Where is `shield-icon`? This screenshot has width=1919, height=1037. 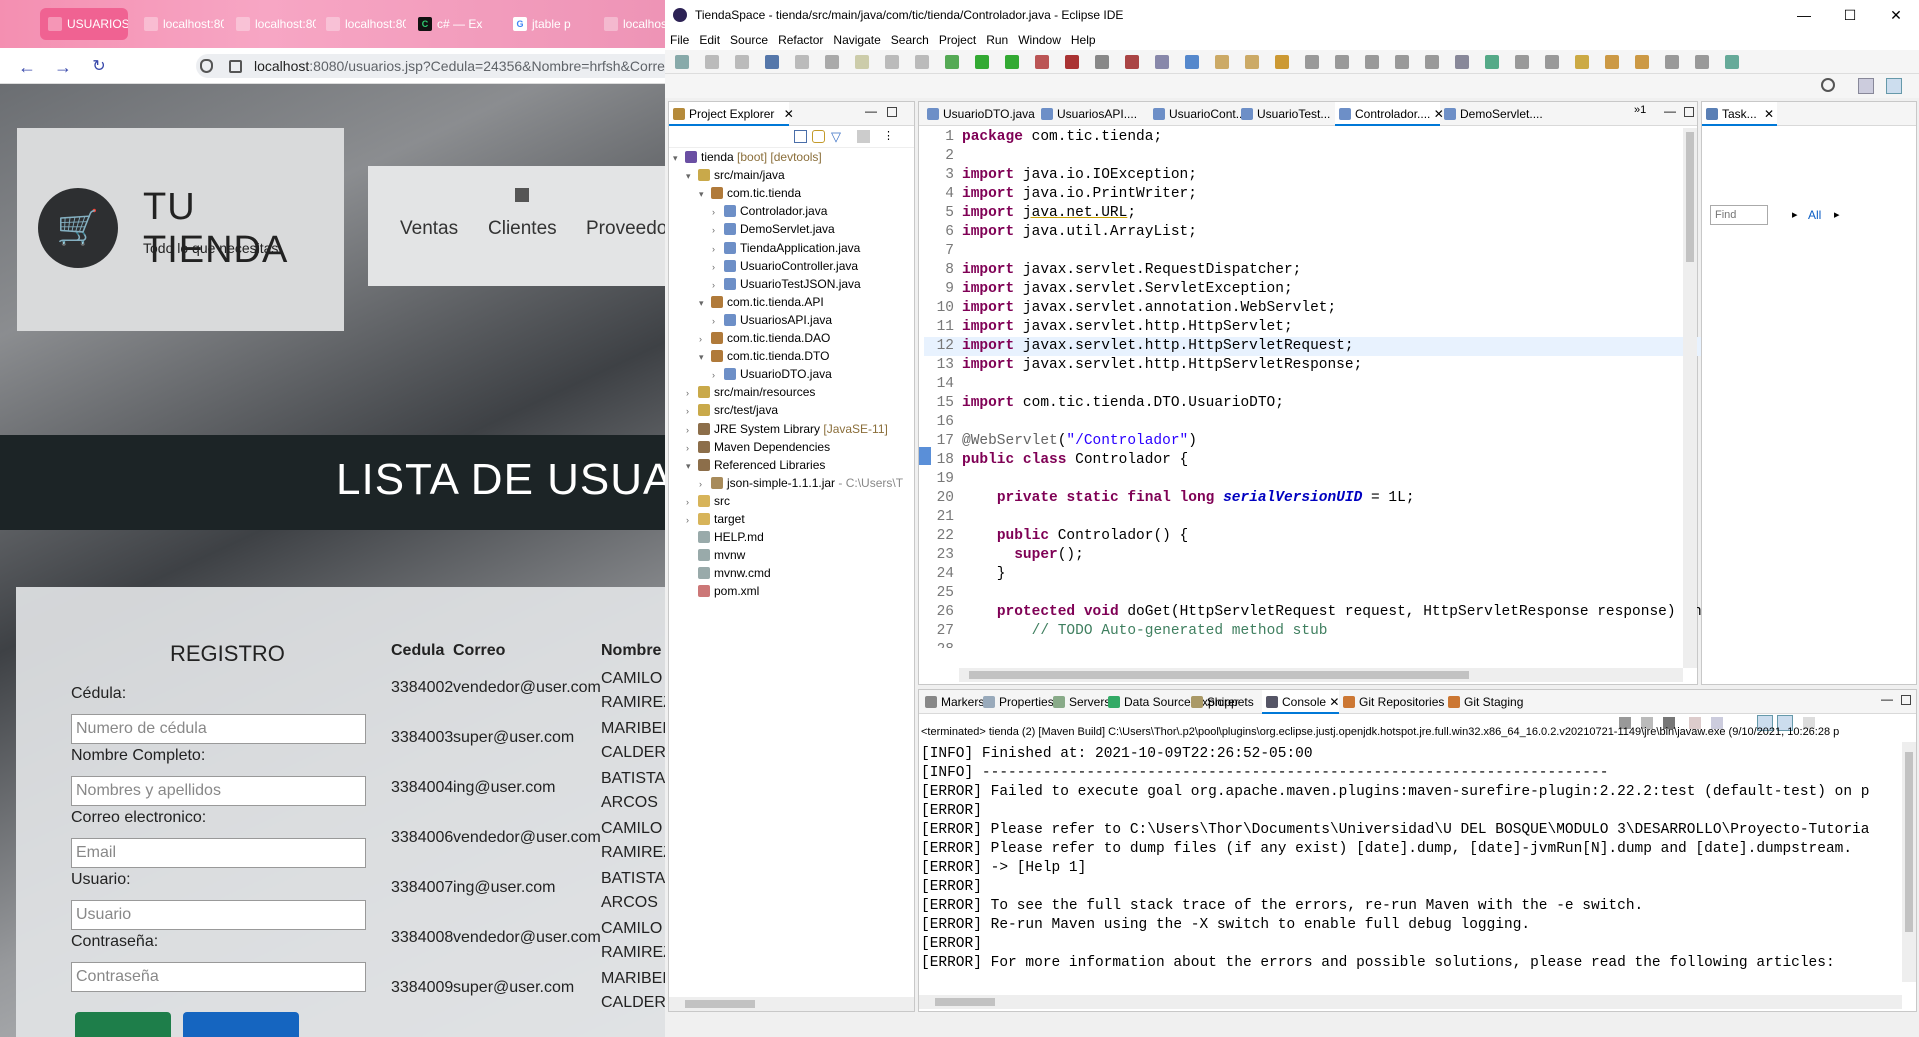
shield-icon is located at coordinates (206, 66).